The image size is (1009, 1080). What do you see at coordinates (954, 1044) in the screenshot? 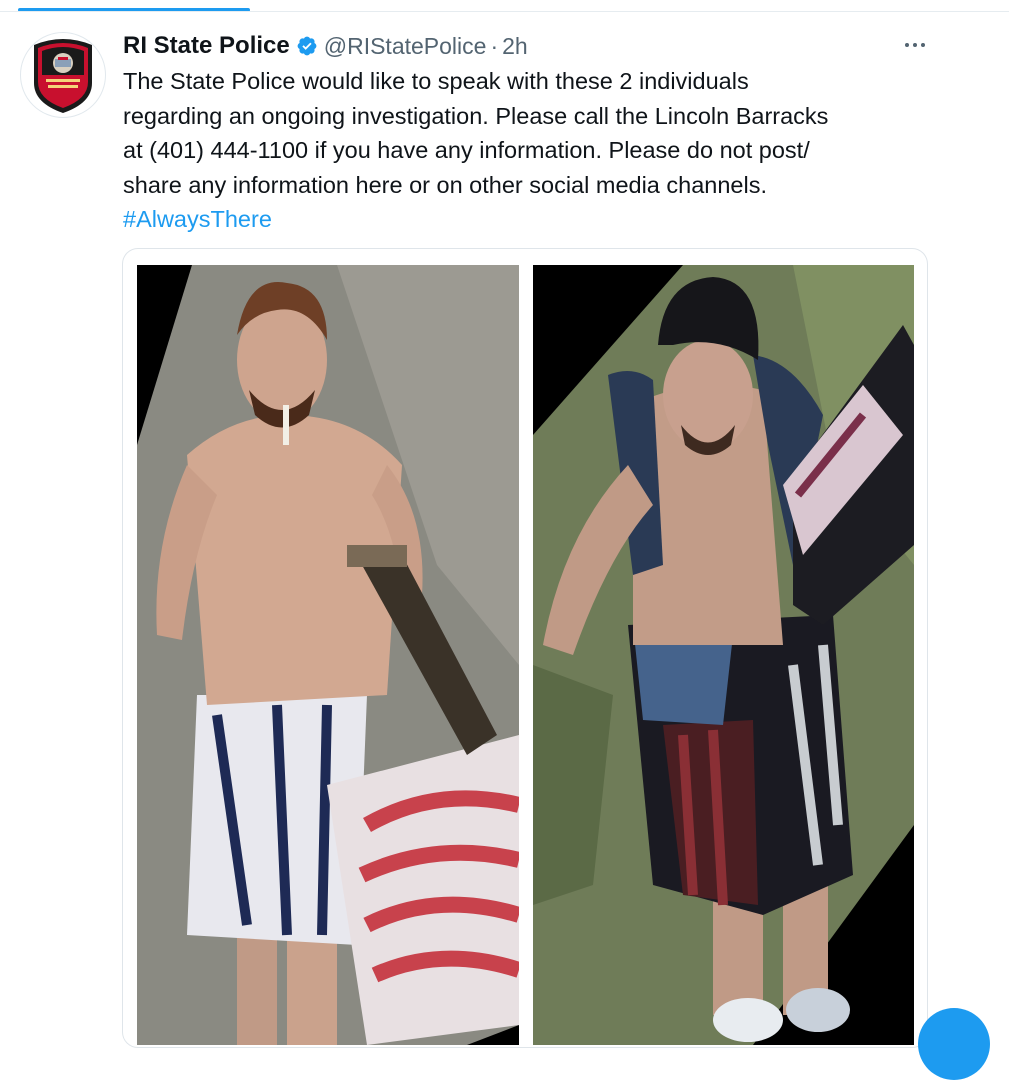
I see `compose-tweet-button` at bounding box center [954, 1044].